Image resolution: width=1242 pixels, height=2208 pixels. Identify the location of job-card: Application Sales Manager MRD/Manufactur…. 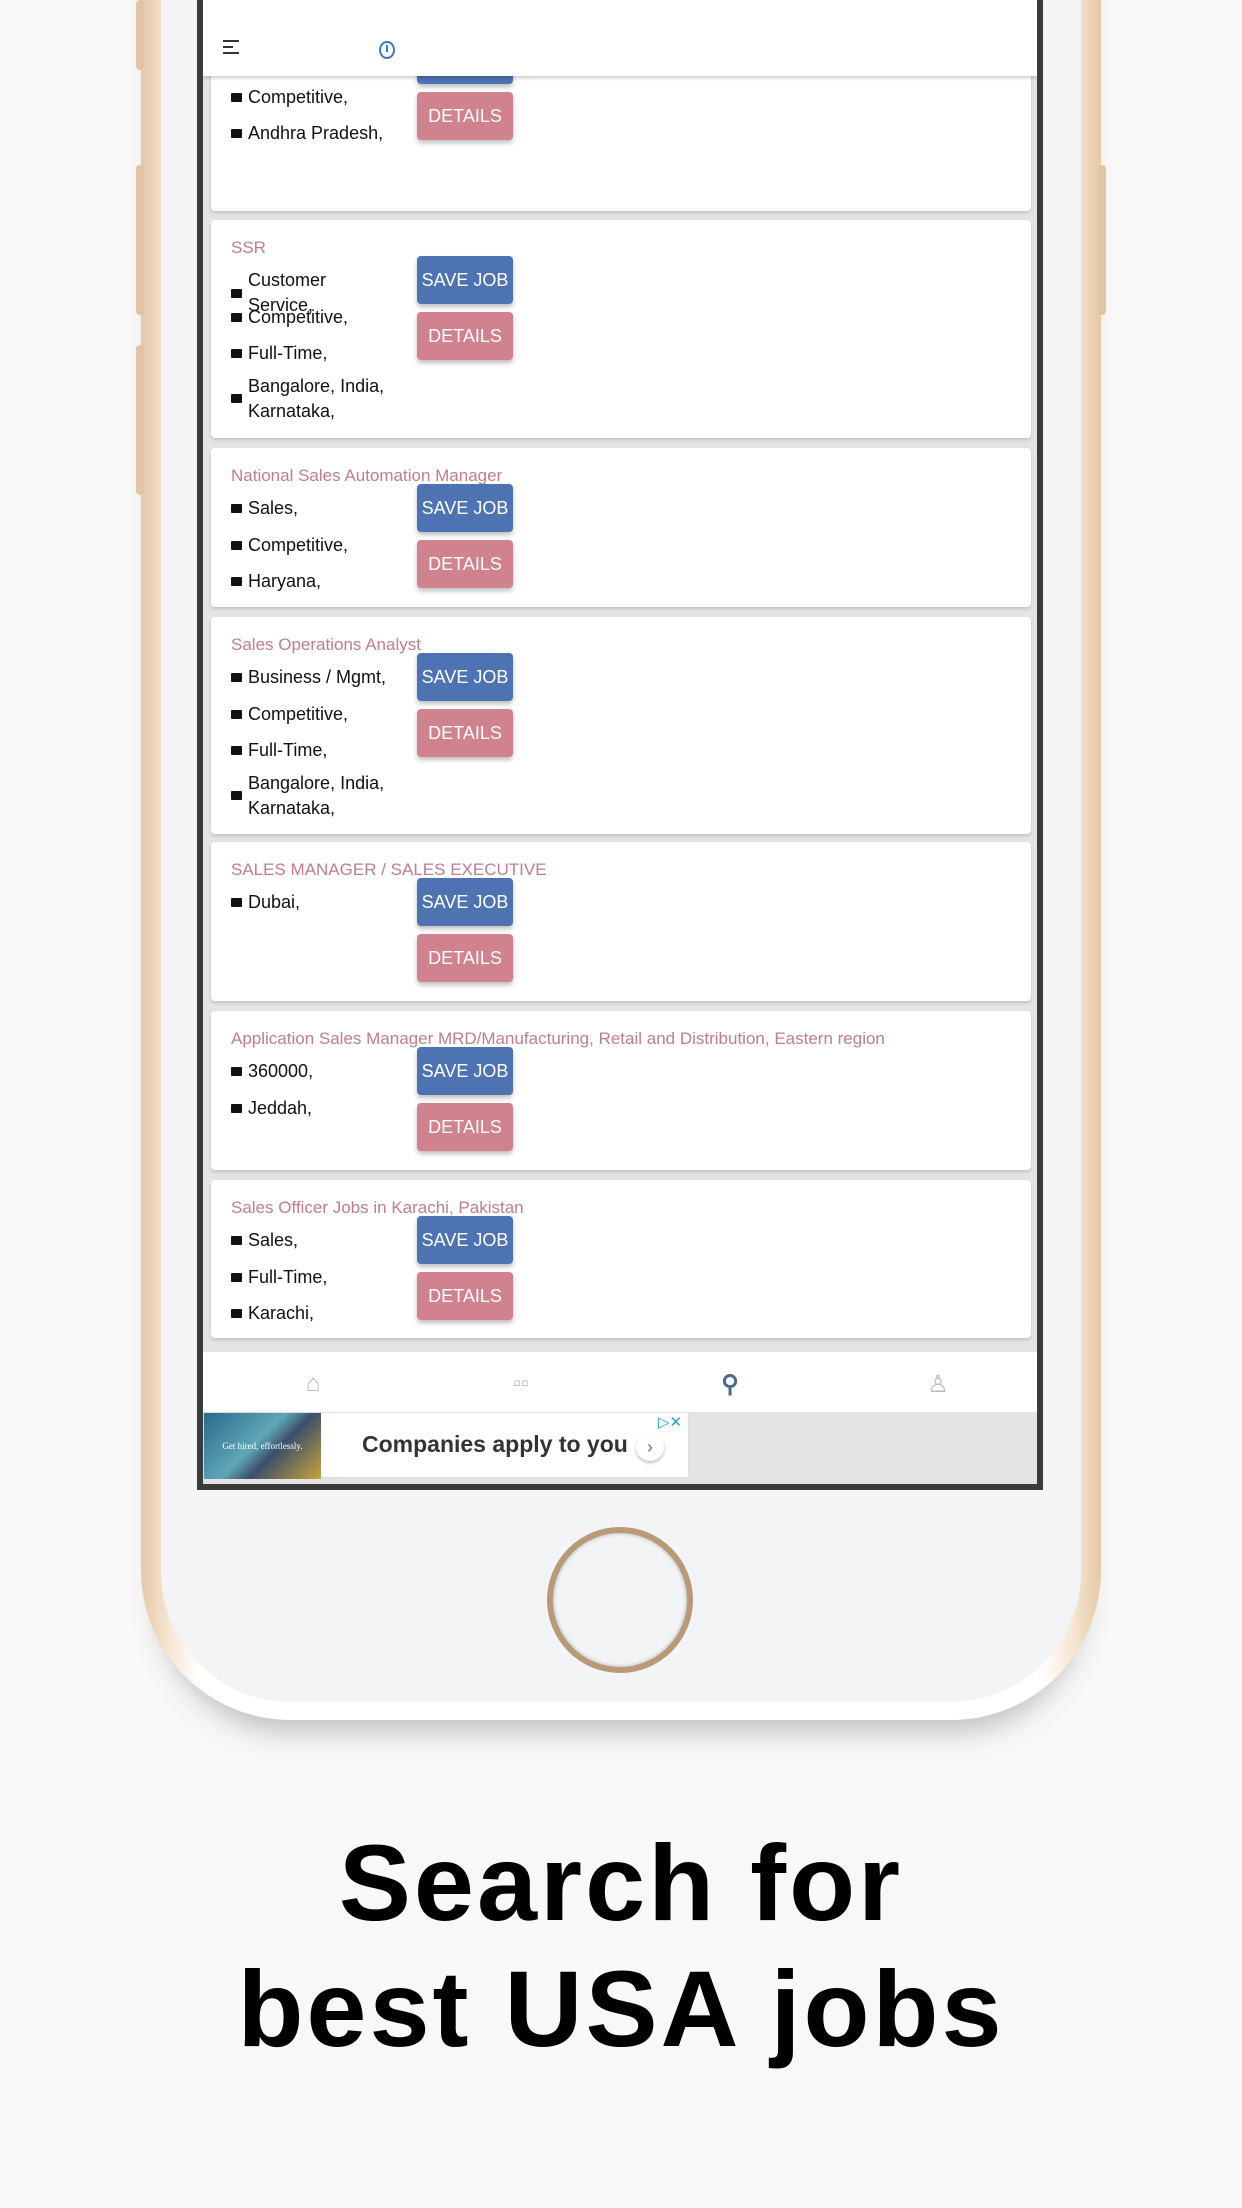
(621, 1090).